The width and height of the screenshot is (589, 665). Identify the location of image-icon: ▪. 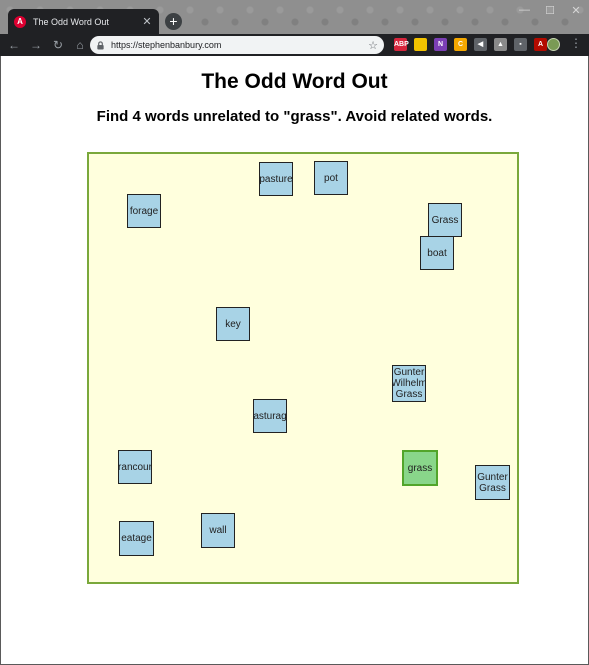
(520, 44).